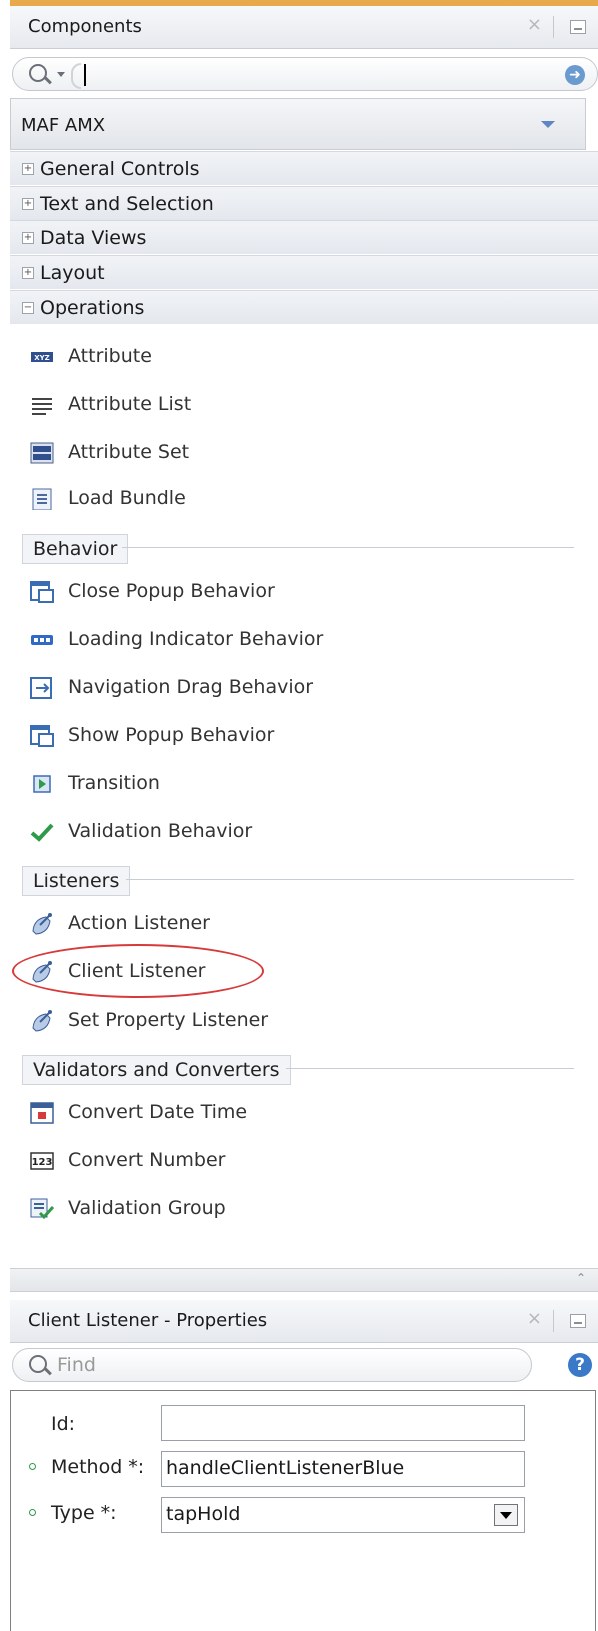  Describe the element at coordinates (304, 307) in the screenshot. I see `category-operations: − Operations` at that location.